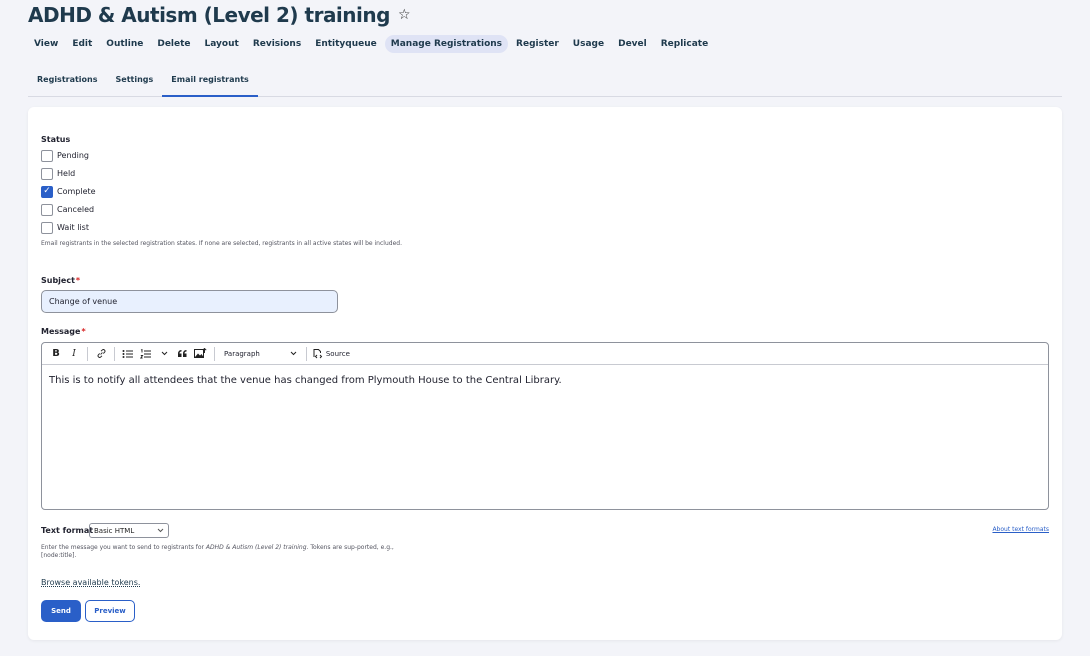  I want to click on heading-dropdown: Paragraph, so click(260, 354).